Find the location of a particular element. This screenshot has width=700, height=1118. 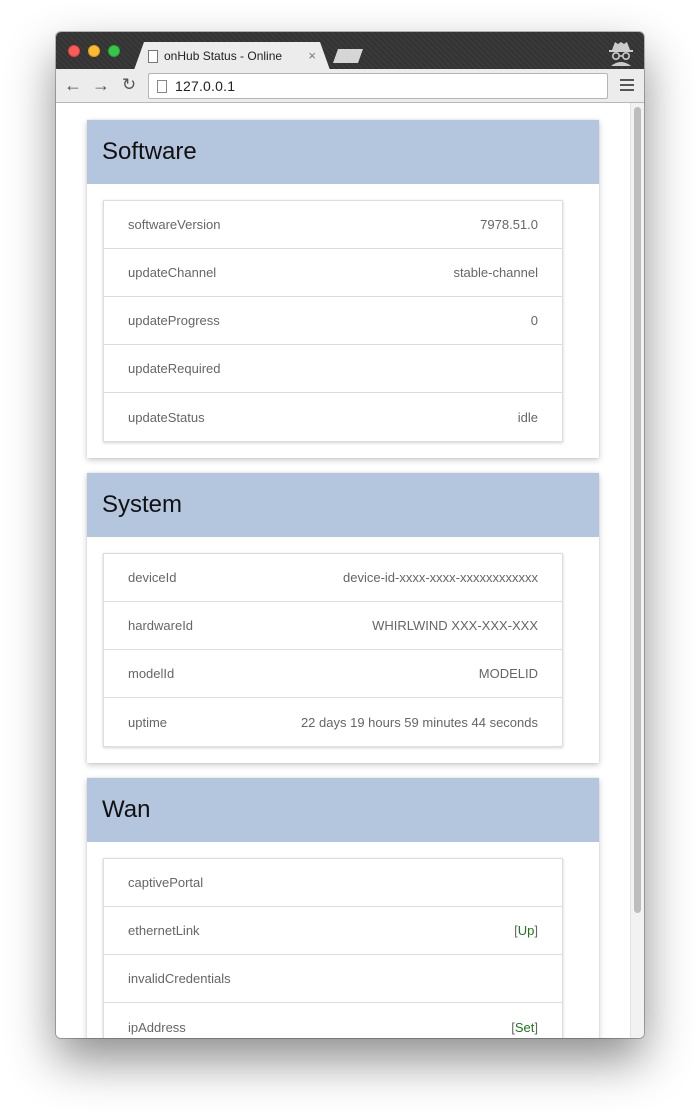

window-minimize-button is located at coordinates (94, 51).